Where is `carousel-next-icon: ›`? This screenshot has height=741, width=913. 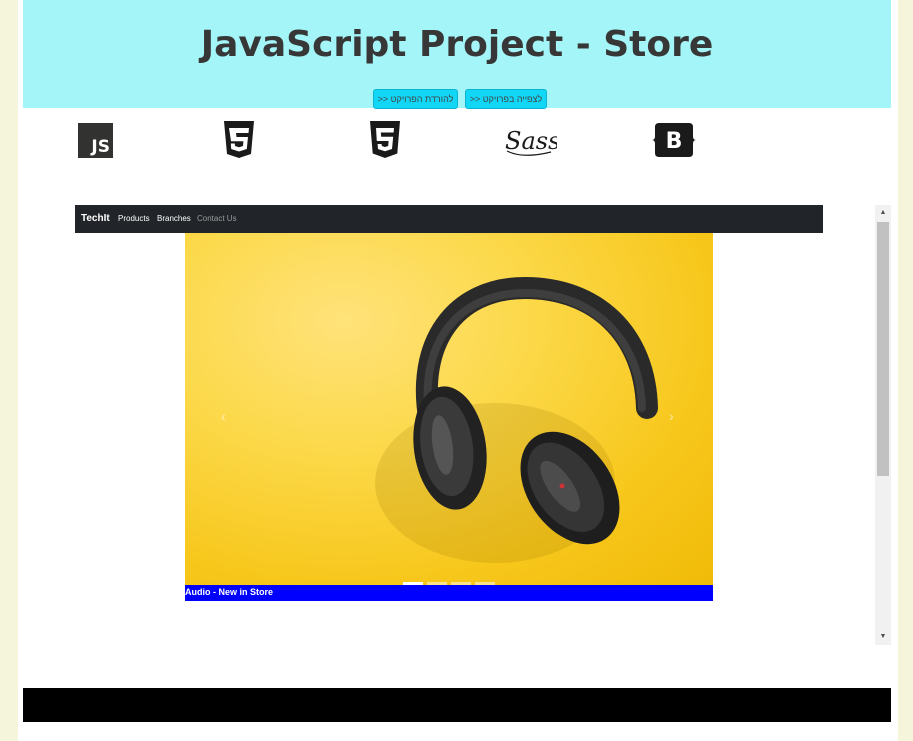 carousel-next-icon: › is located at coordinates (671, 416).